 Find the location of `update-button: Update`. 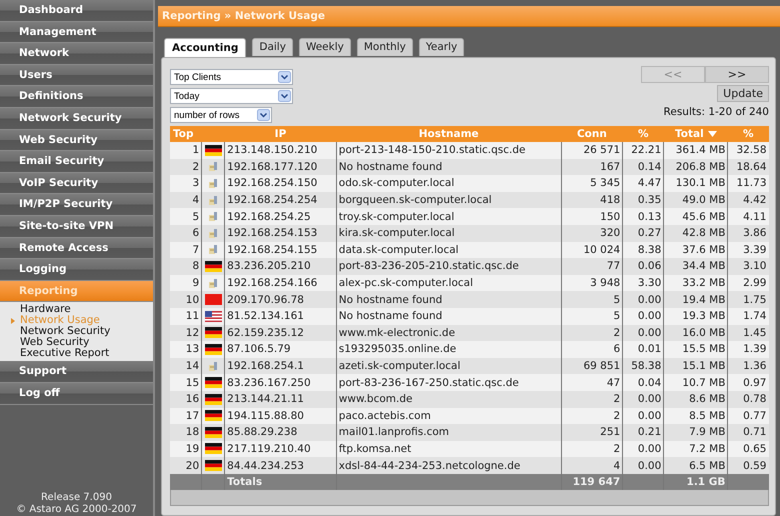

update-button: Update is located at coordinates (743, 93).